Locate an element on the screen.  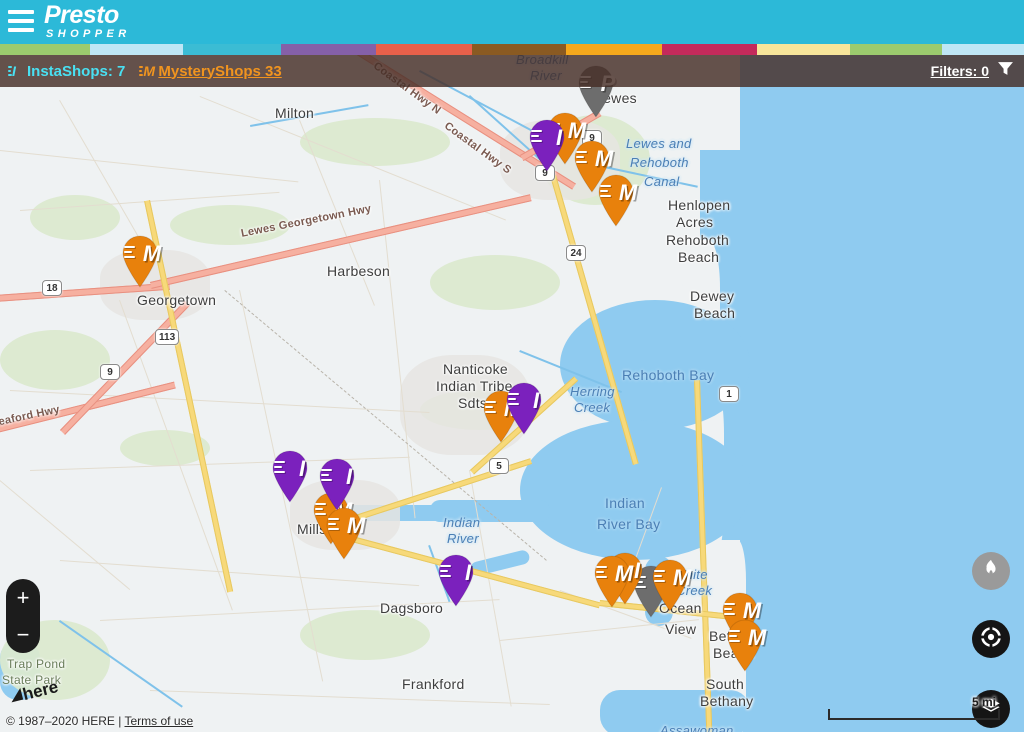
map-label: Nanticoke is located at coordinates (475, 369).